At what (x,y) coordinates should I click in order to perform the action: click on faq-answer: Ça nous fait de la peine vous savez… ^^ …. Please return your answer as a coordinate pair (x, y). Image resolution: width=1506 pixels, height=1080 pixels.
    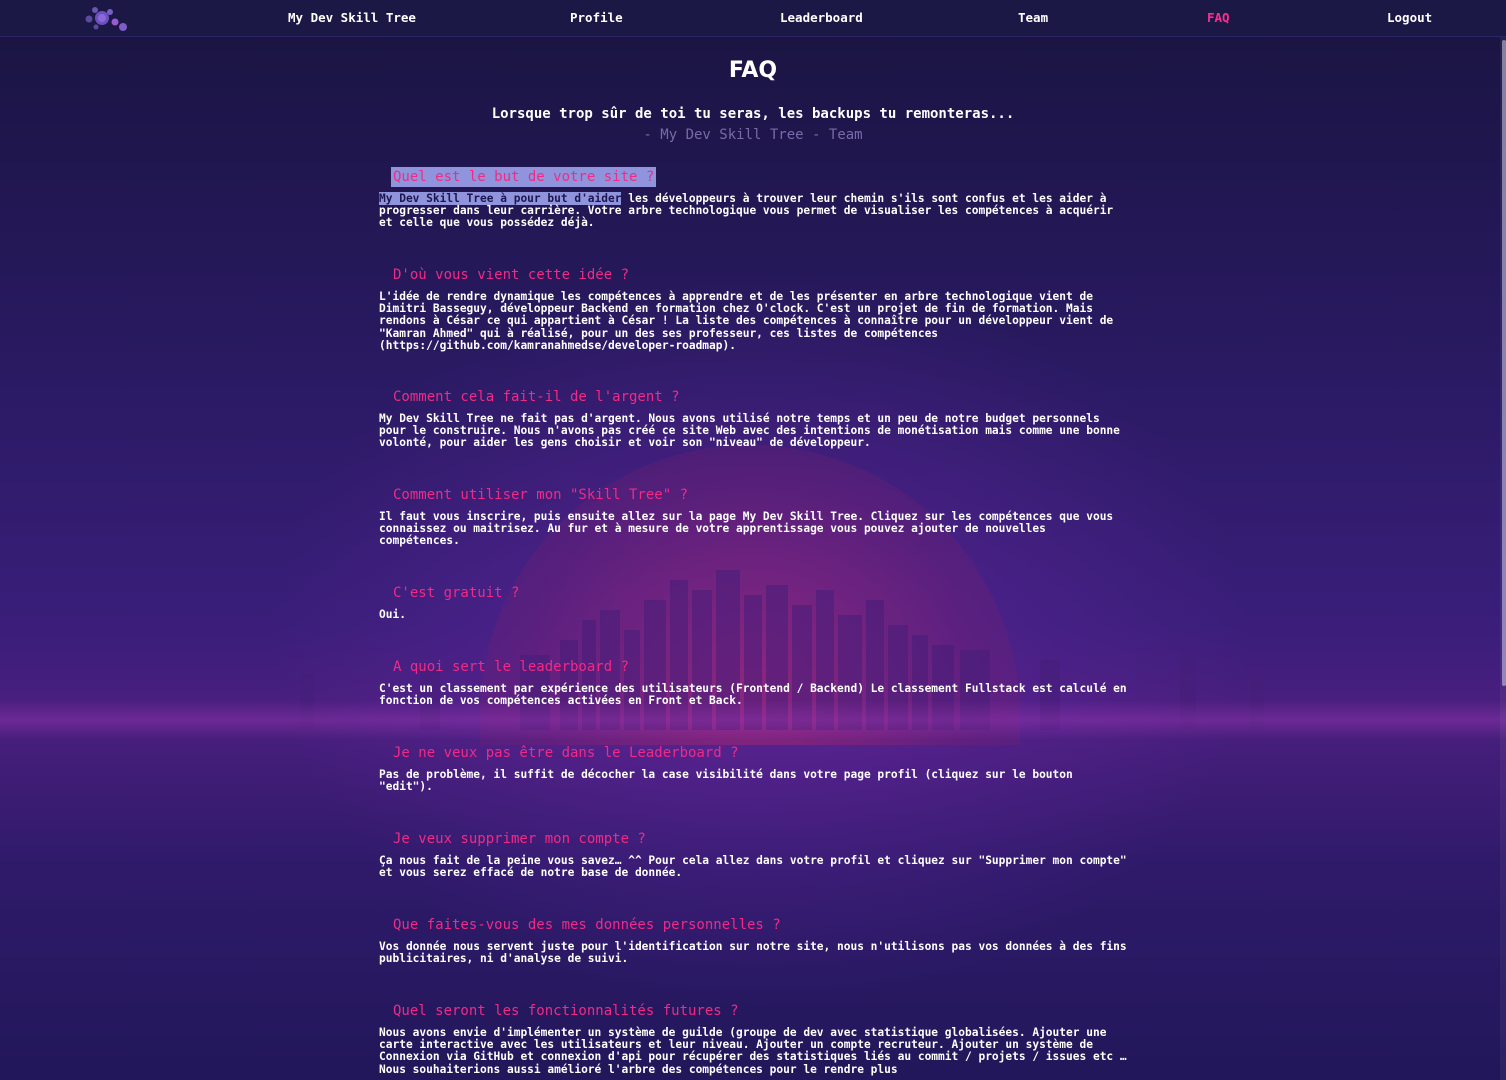
    Looking at the image, I should click on (753, 867).